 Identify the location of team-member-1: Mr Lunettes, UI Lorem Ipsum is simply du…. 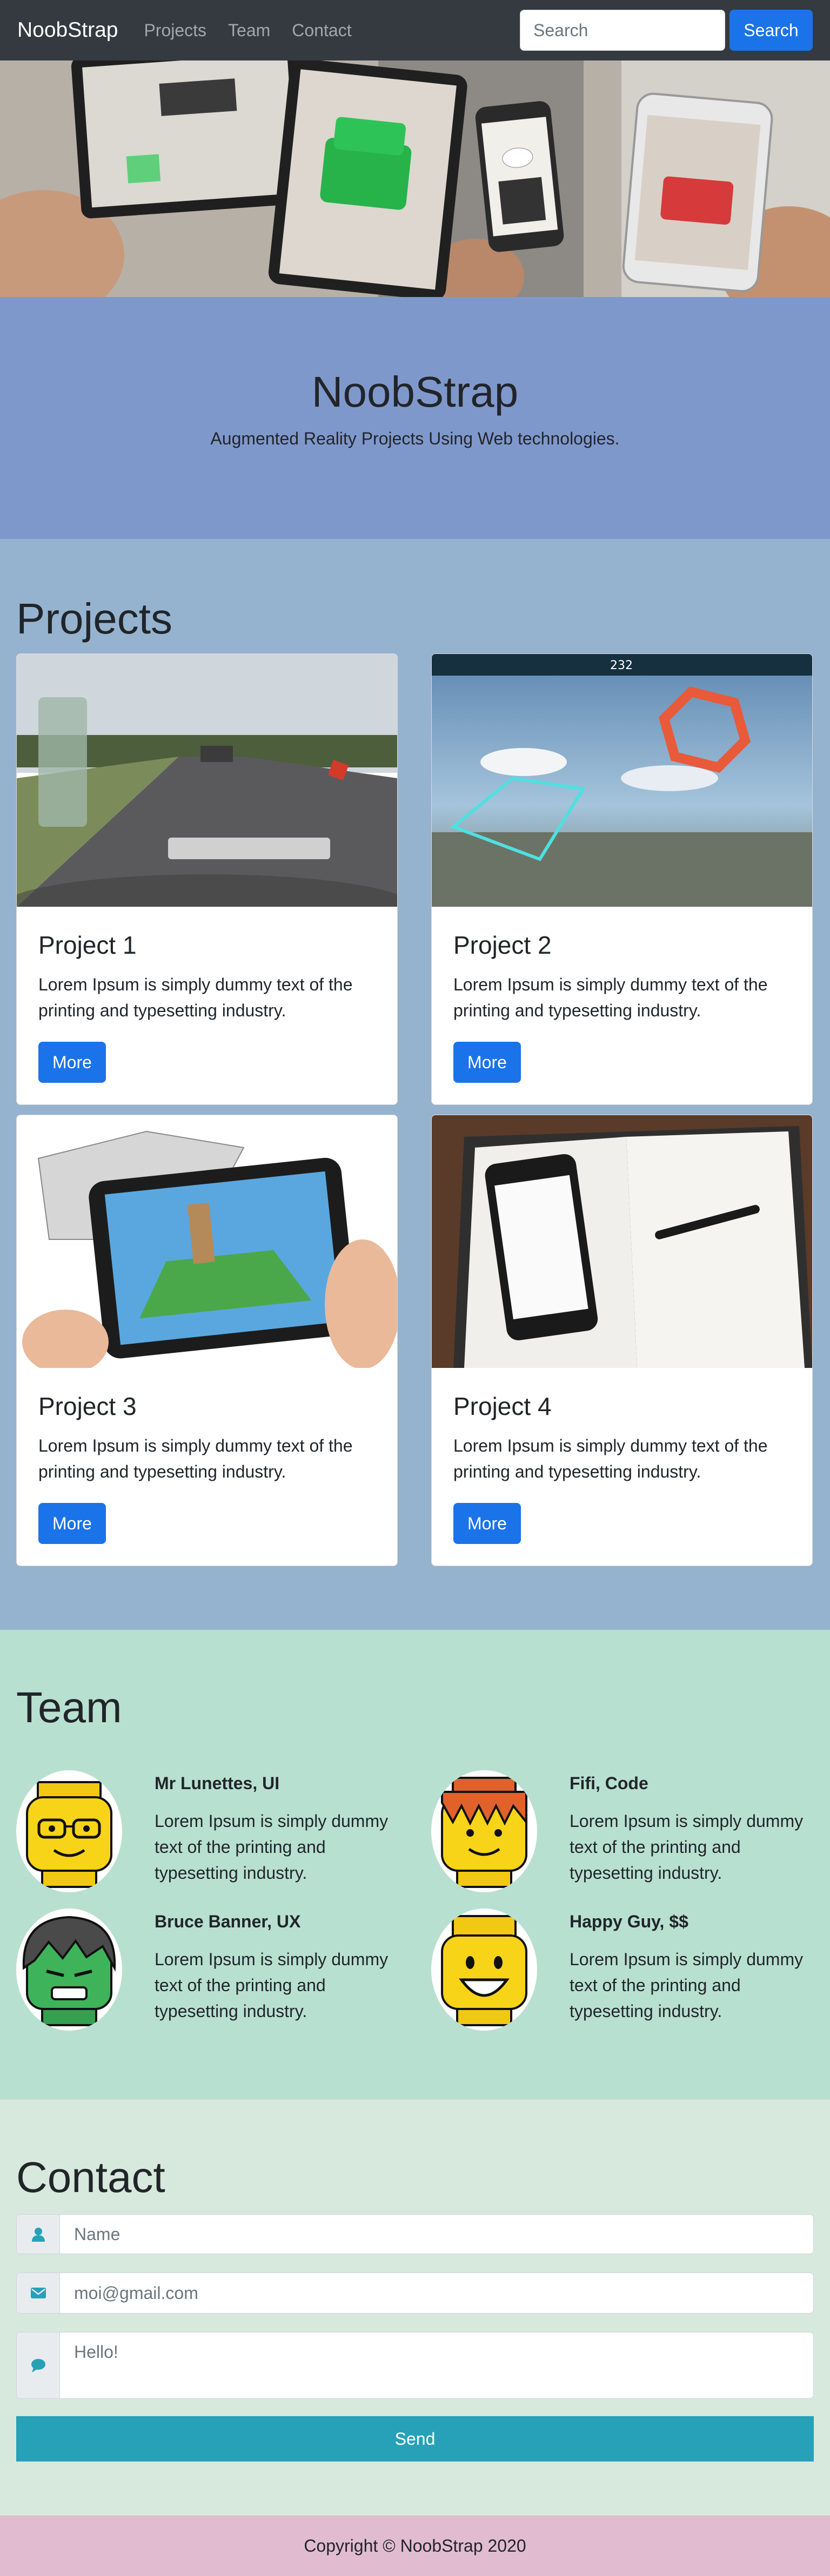
(216, 1832).